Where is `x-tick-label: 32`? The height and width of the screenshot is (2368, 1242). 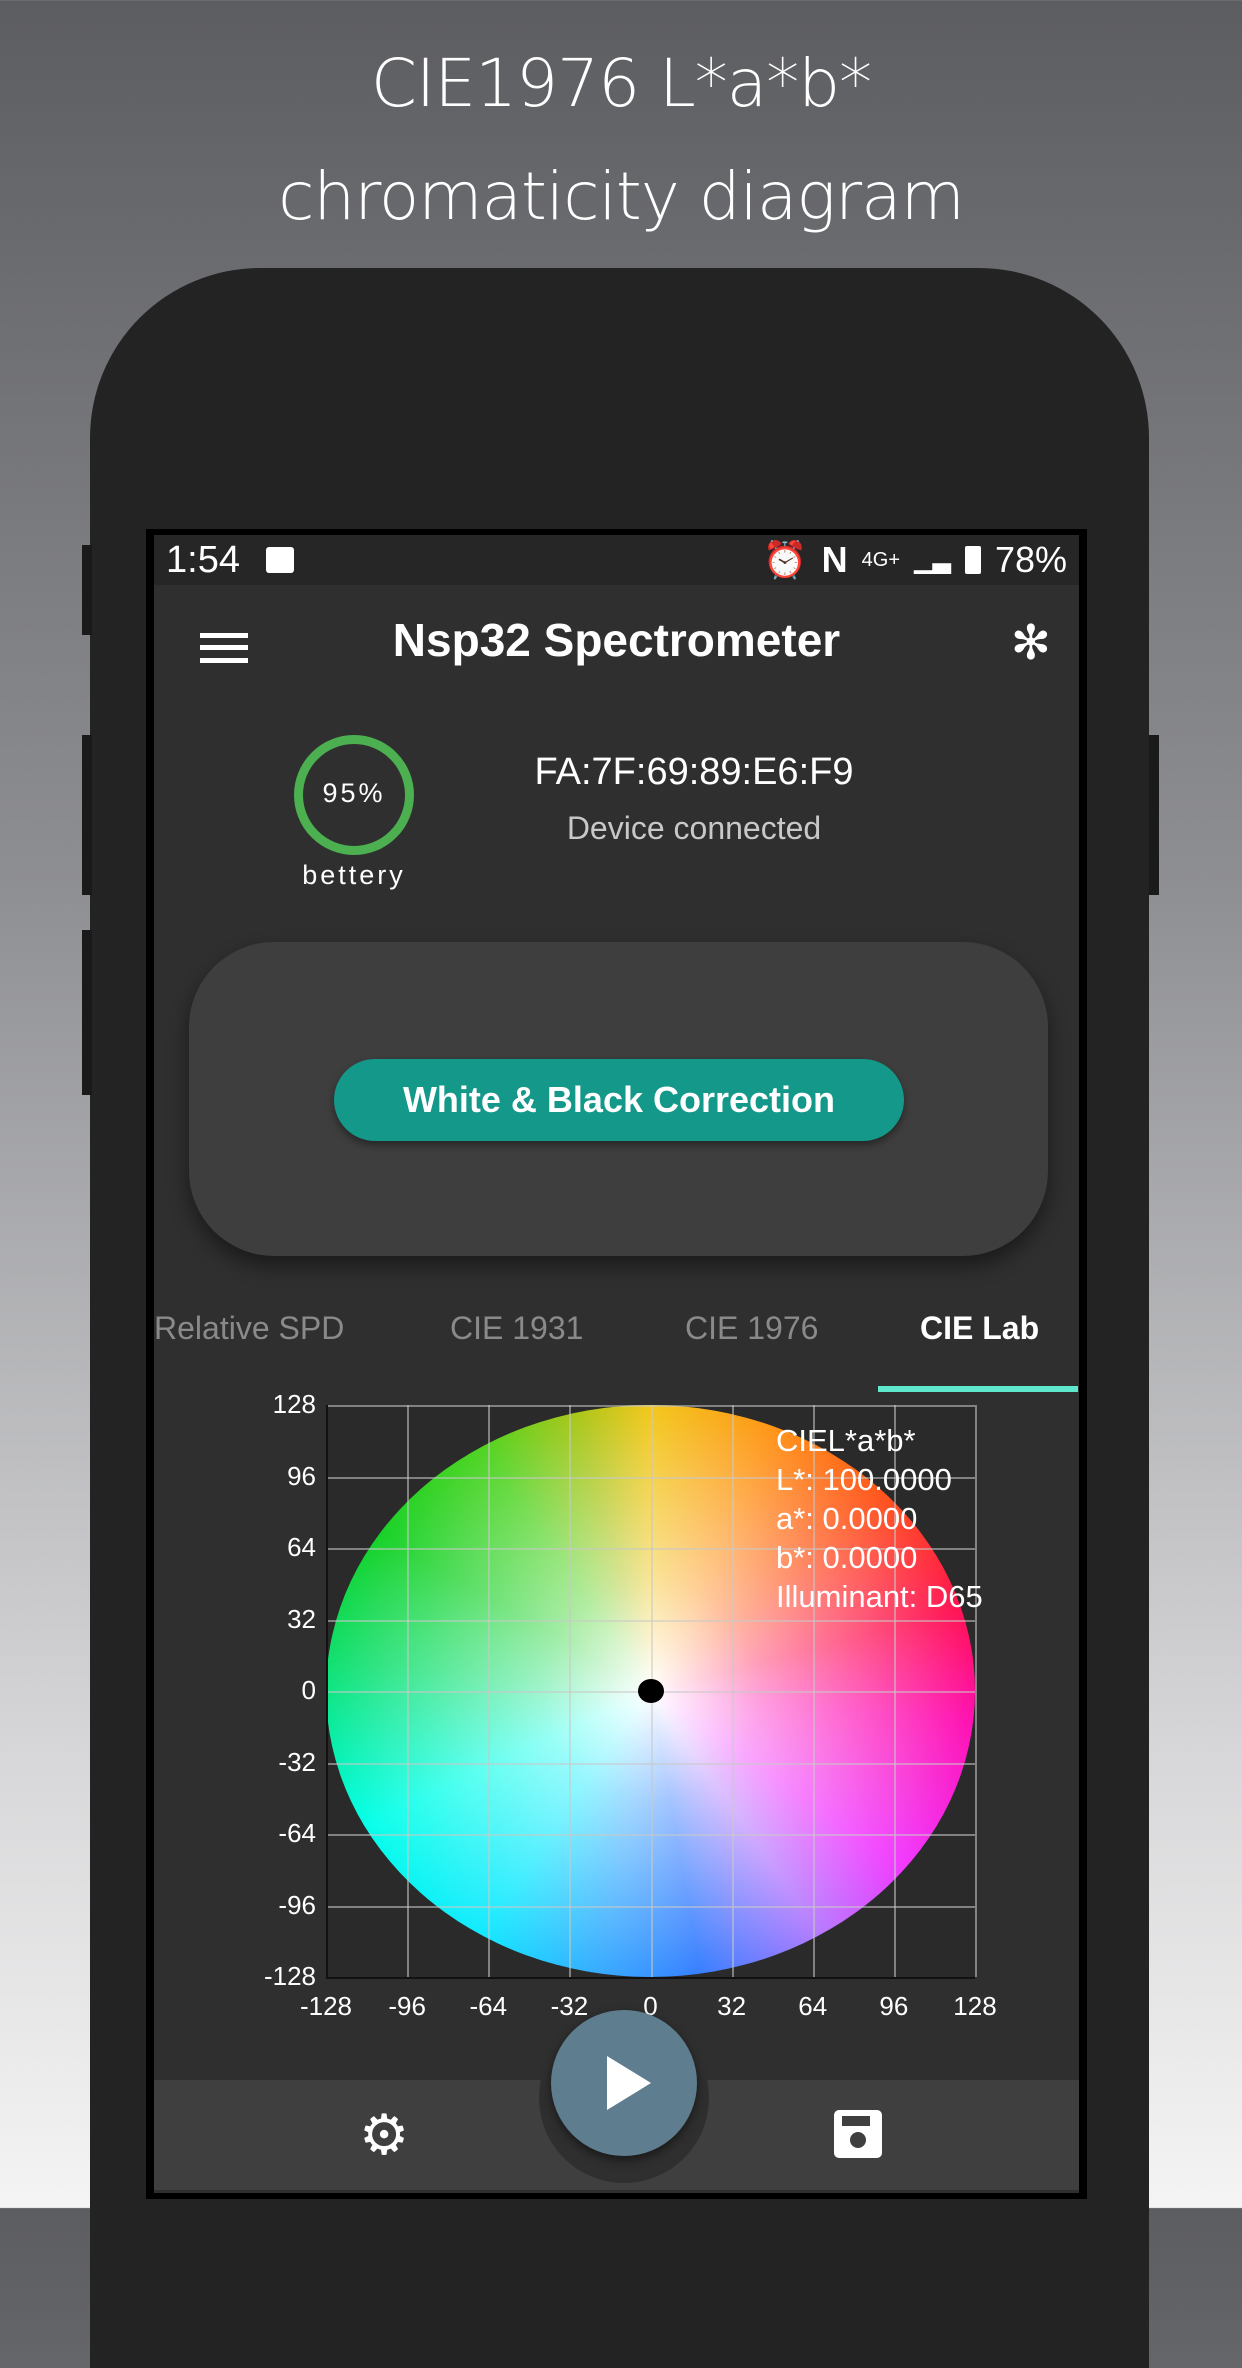 x-tick-label: 32 is located at coordinates (732, 2006).